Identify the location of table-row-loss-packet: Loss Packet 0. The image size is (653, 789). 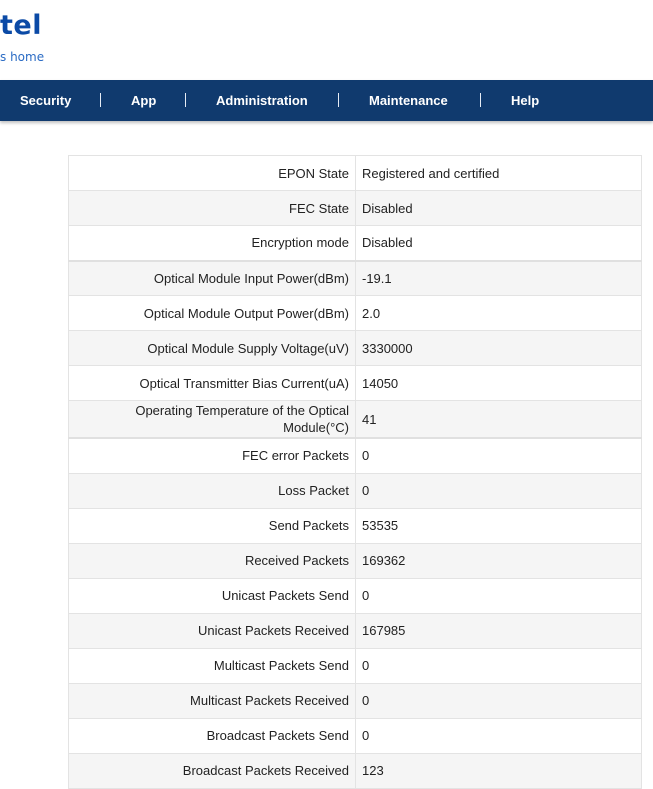
(355, 490).